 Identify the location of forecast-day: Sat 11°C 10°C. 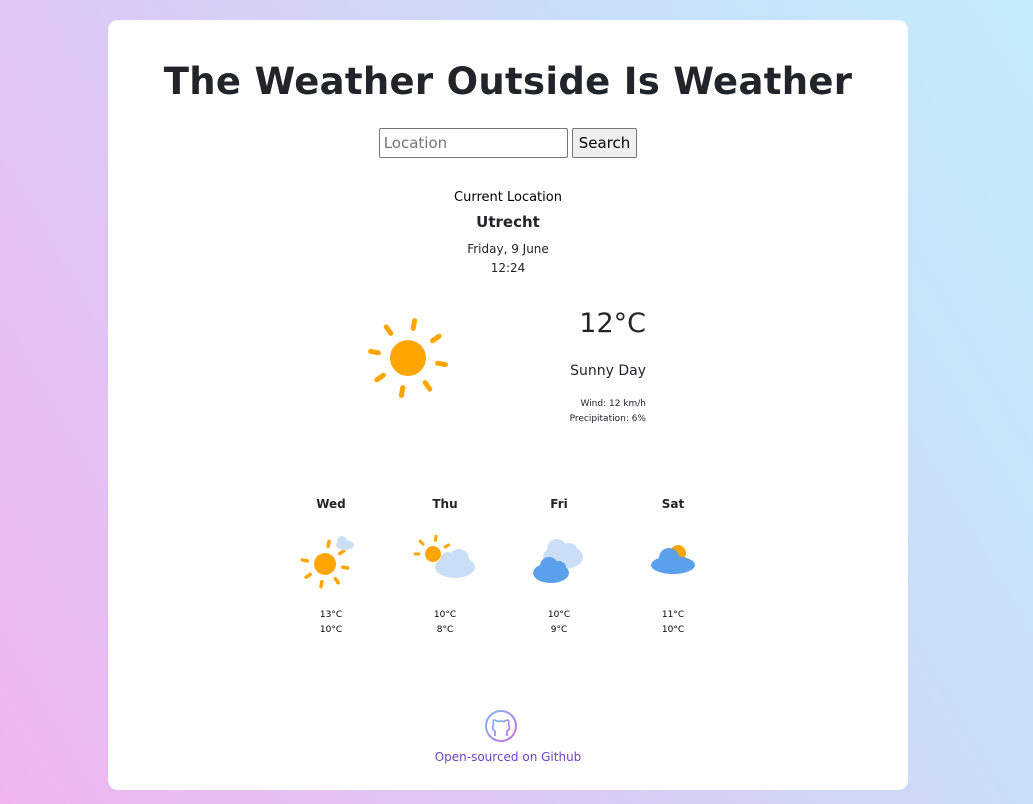
(673, 566).